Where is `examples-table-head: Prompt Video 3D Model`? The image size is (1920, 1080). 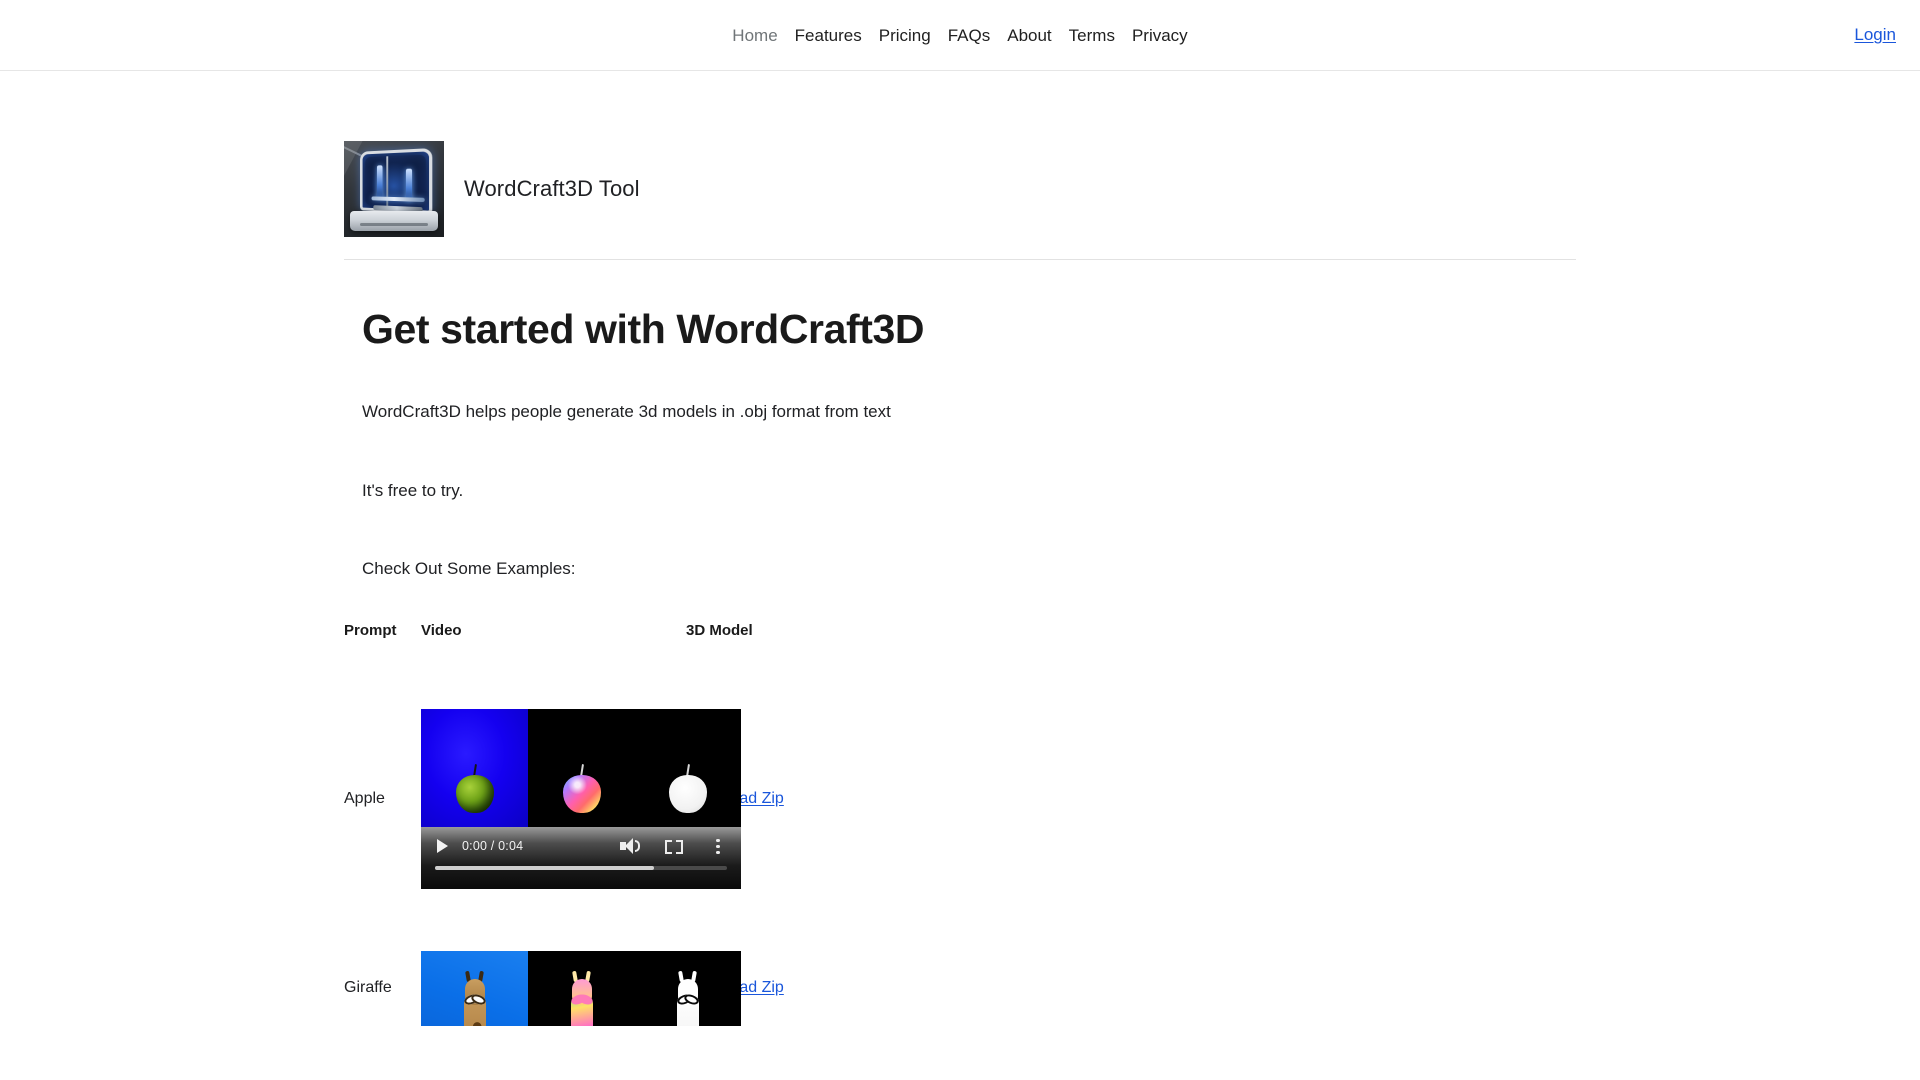
examples-table-head: Prompt Video 3D Model is located at coordinates (944, 634).